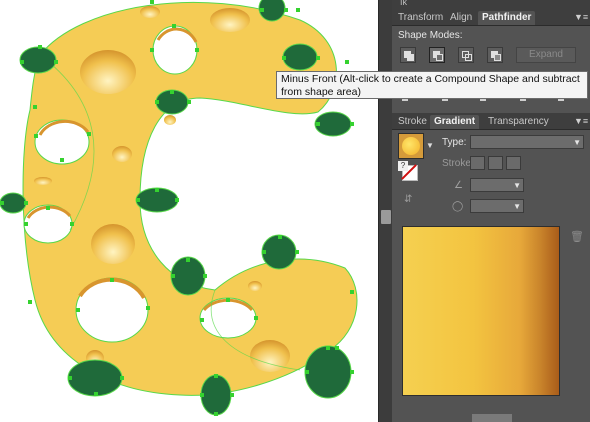 The width and height of the screenshot is (590, 422). I want to click on gradient-tab-bar: Stroke Gradient Transparency ▼≡, so click(491, 121).